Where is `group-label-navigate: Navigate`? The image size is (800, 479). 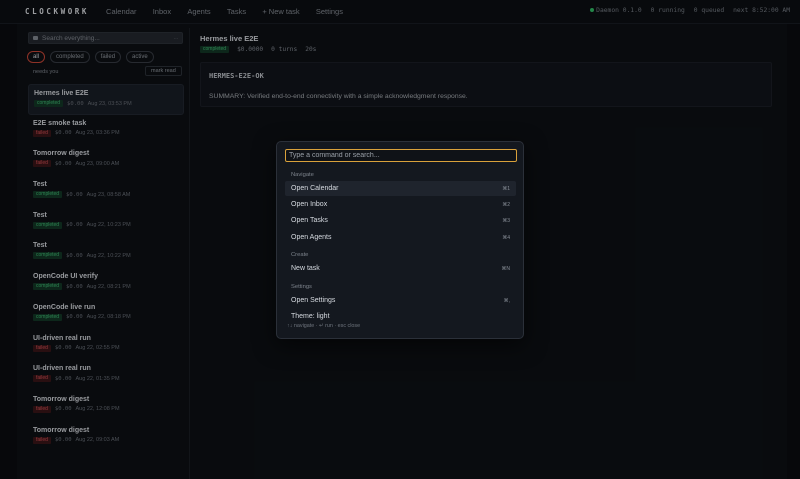 group-label-navigate: Navigate is located at coordinates (302, 175).